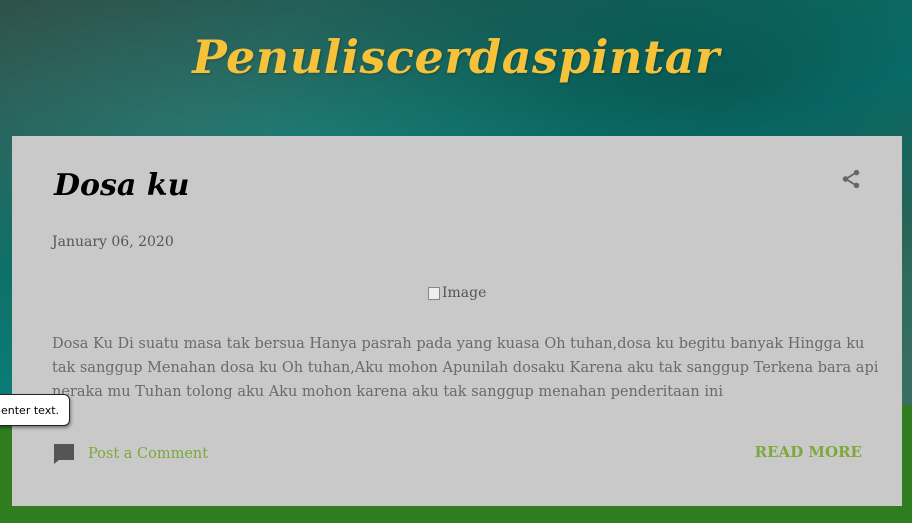  What do you see at coordinates (148, 454) in the screenshot?
I see `comment-label: Post a Comment` at bounding box center [148, 454].